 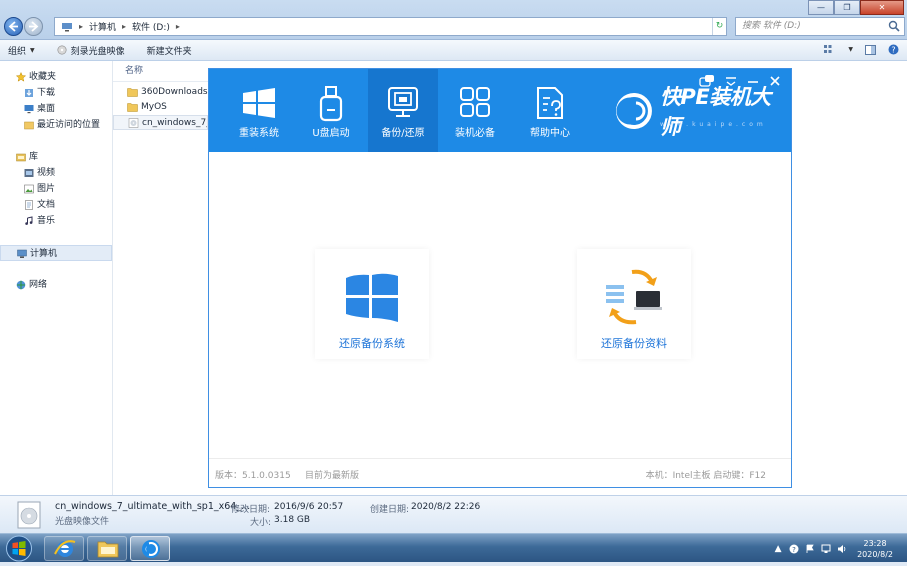 What do you see at coordinates (446, 507) in the screenshot?
I see `created-value: 2020/8/2 22:26` at bounding box center [446, 507].